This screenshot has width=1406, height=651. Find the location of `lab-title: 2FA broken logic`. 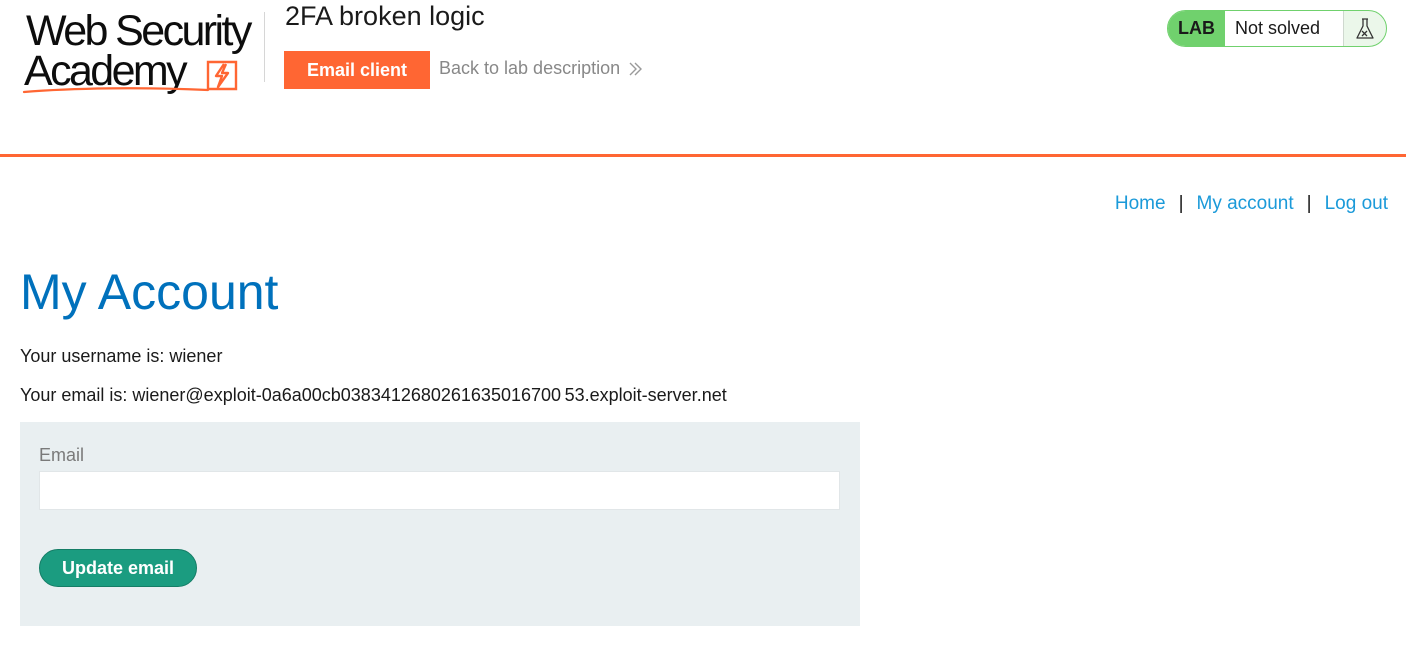

lab-title: 2FA broken logic is located at coordinates (385, 16).